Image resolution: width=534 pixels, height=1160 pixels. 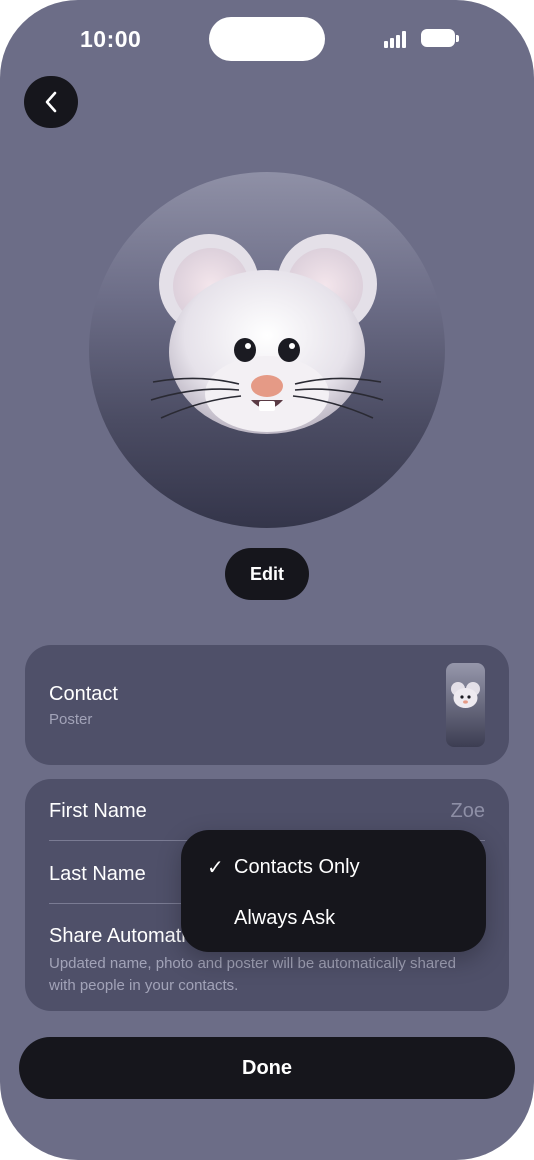 I want to click on last-name-label: Last Name, so click(x=97, y=874).